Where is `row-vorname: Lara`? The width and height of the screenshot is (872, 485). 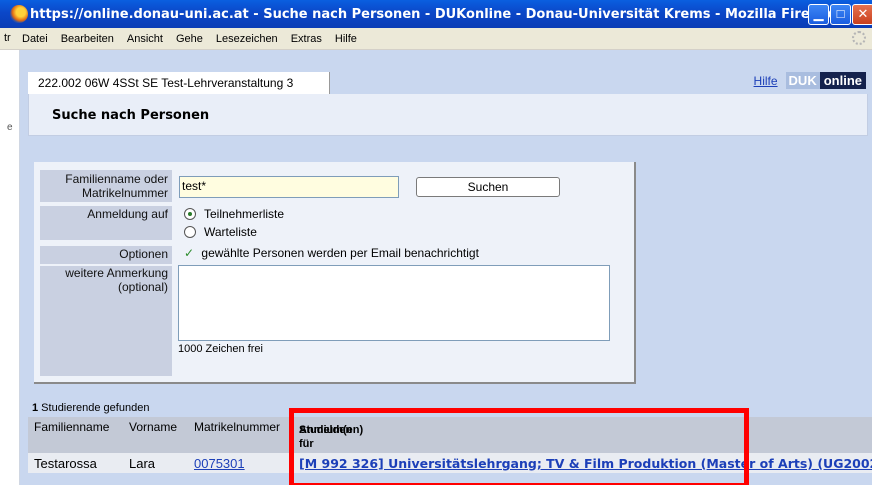 row-vorname: Lara is located at coordinates (142, 463).